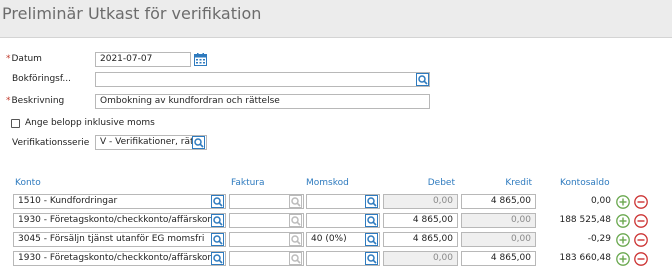 The image size is (672, 280). I want to click on calendar-icon, so click(200, 59).